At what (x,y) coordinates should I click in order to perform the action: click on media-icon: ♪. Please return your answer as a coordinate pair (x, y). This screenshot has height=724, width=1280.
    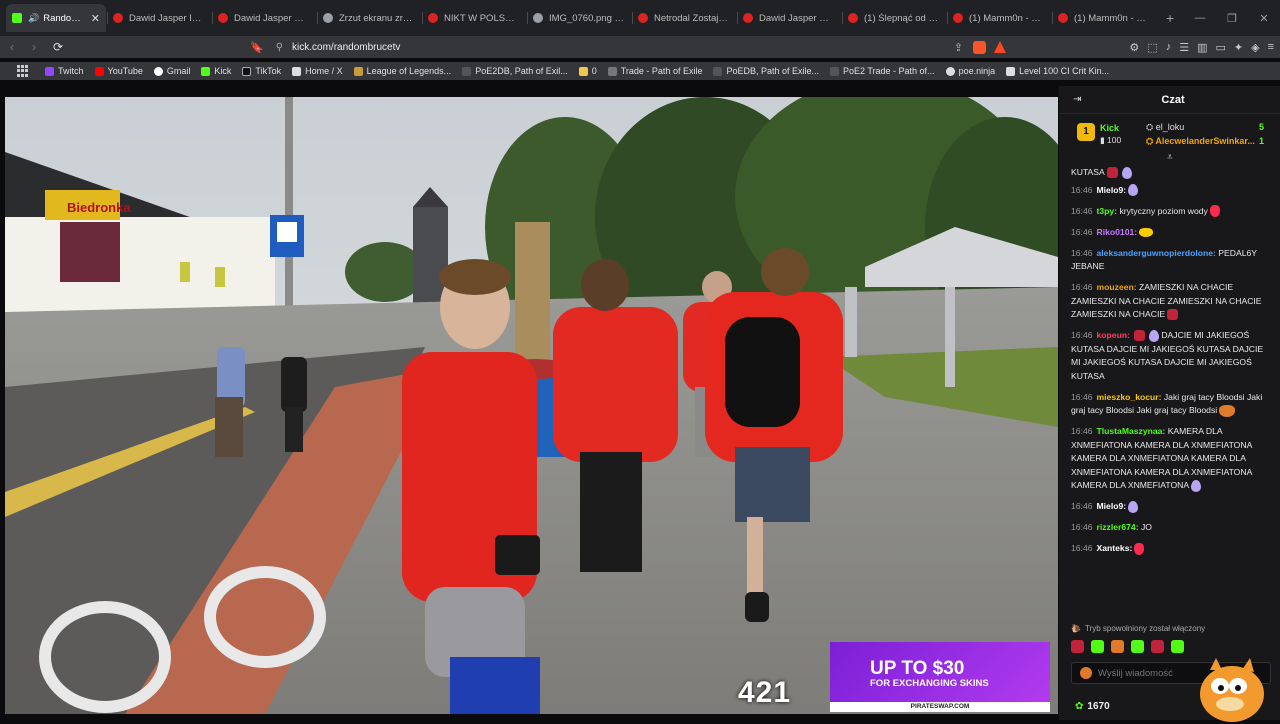
    Looking at the image, I should click on (1169, 47).